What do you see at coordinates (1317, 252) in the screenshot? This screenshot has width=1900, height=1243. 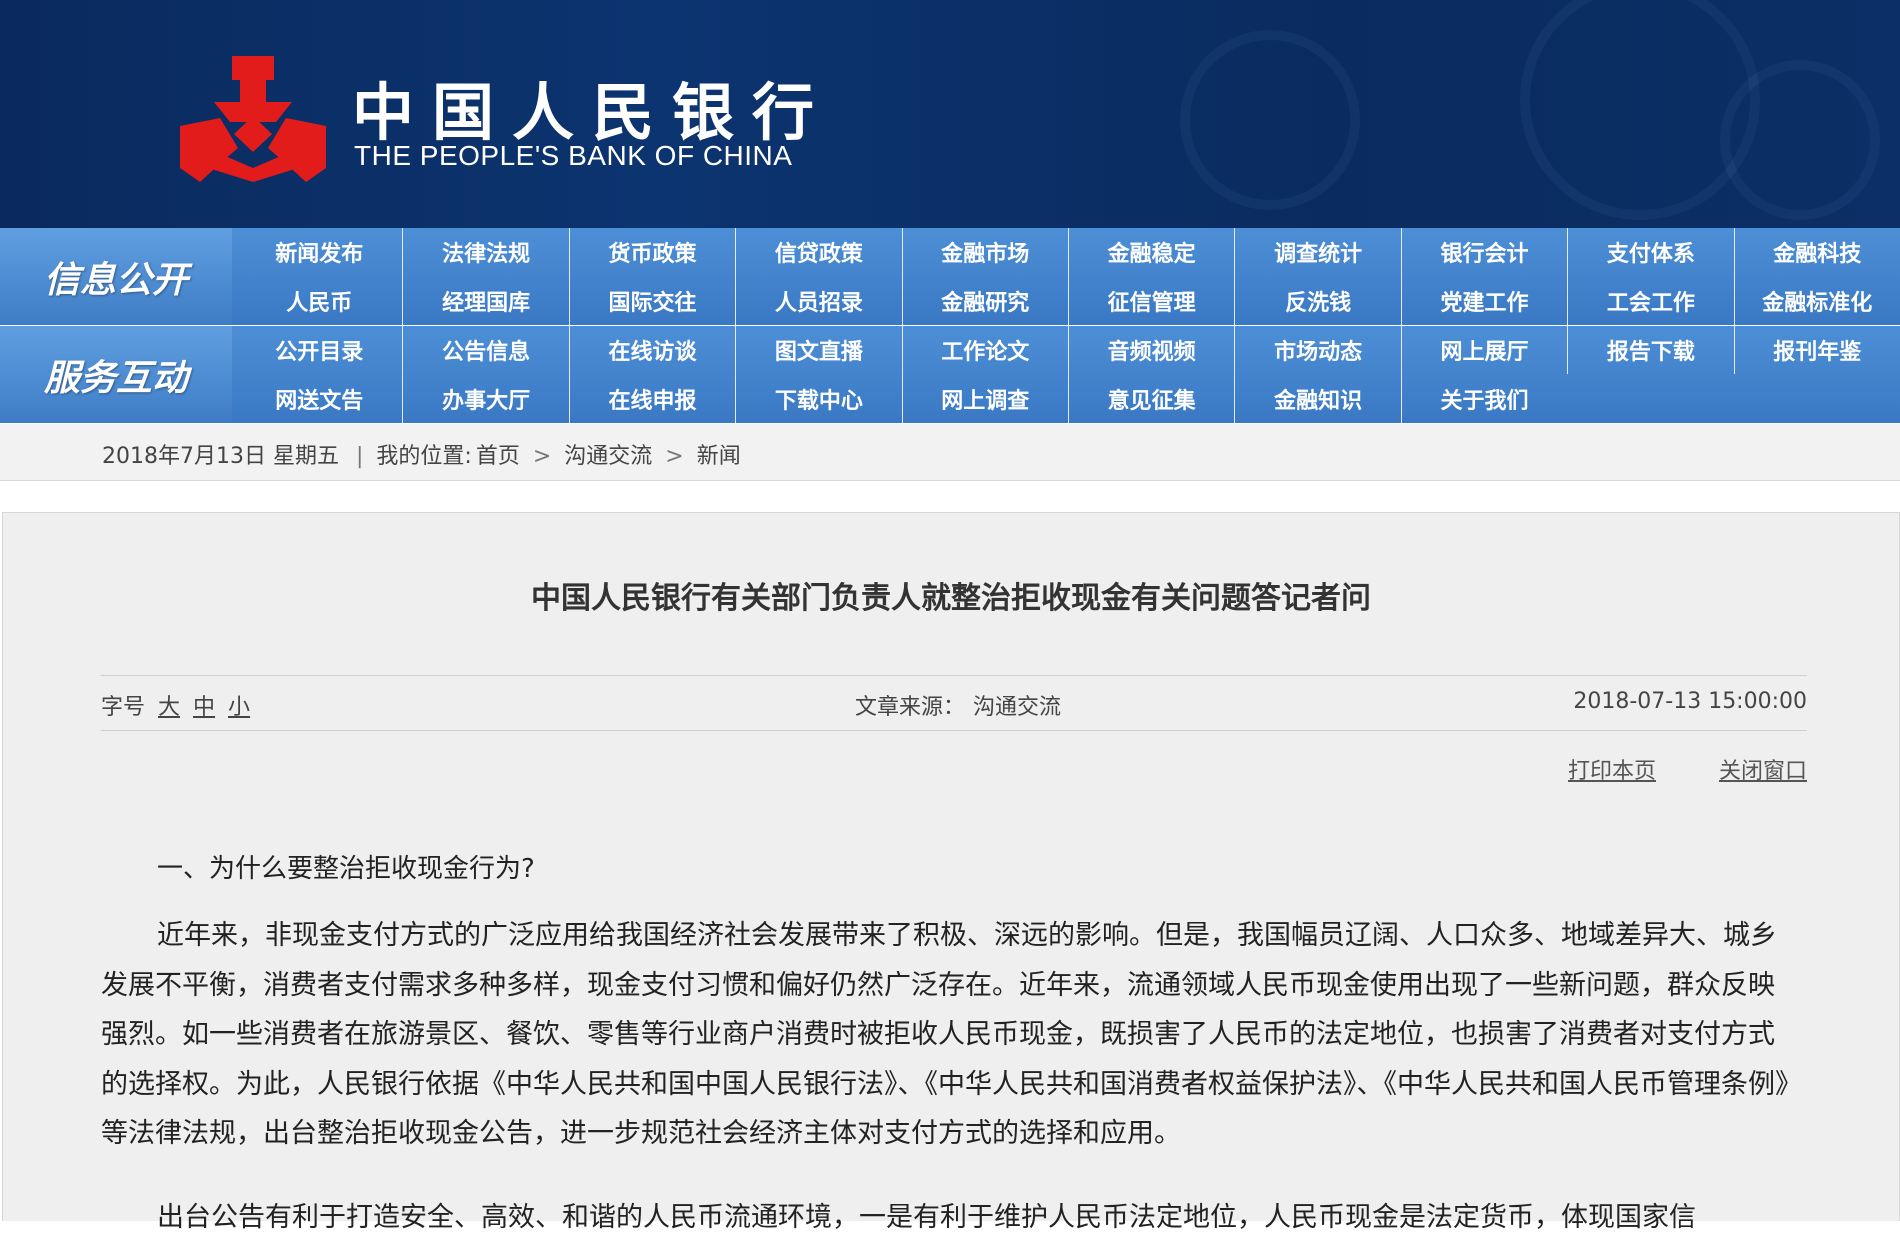 I see `nav-item: 调查统计` at bounding box center [1317, 252].